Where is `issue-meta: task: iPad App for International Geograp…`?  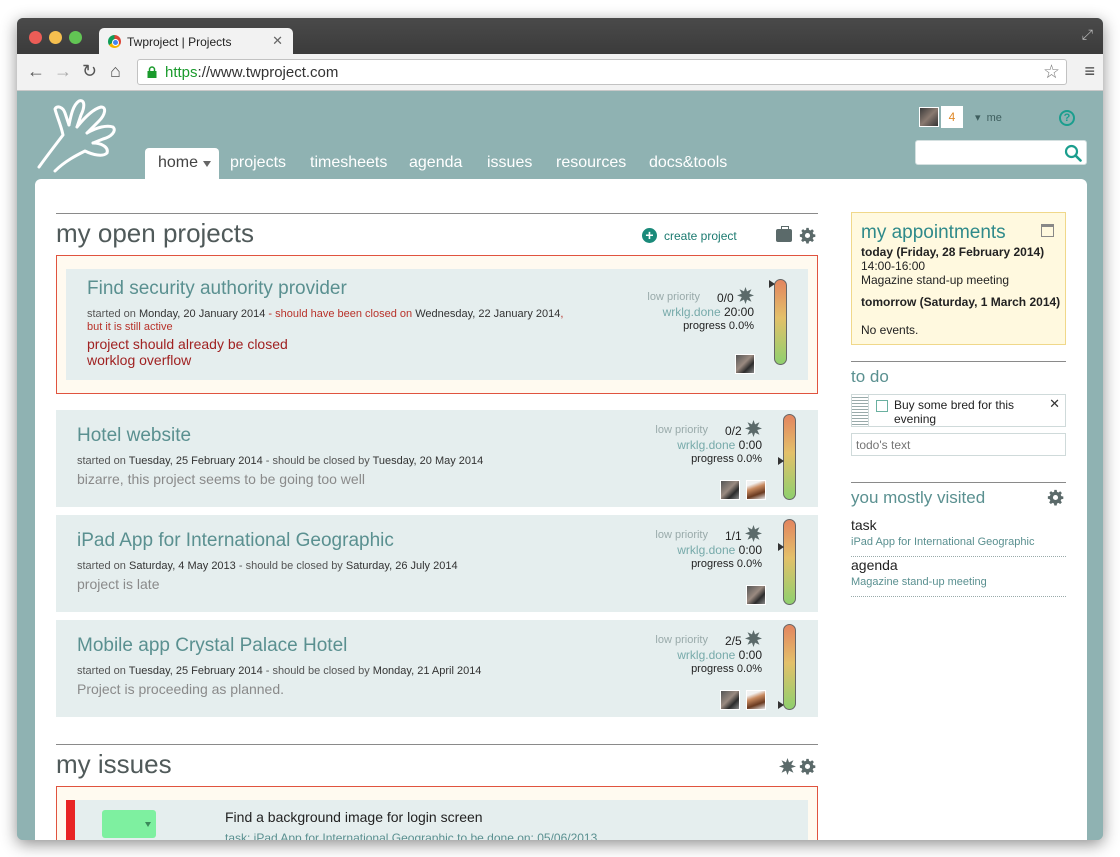 issue-meta: task: iPad App for International Geograp… is located at coordinates (411, 835).